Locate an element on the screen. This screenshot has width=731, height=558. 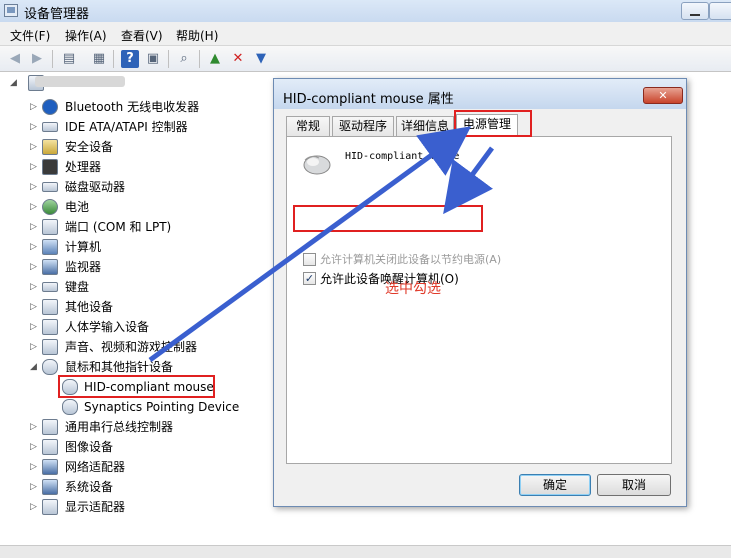
monitor-icon is located at coordinates (50, 267).